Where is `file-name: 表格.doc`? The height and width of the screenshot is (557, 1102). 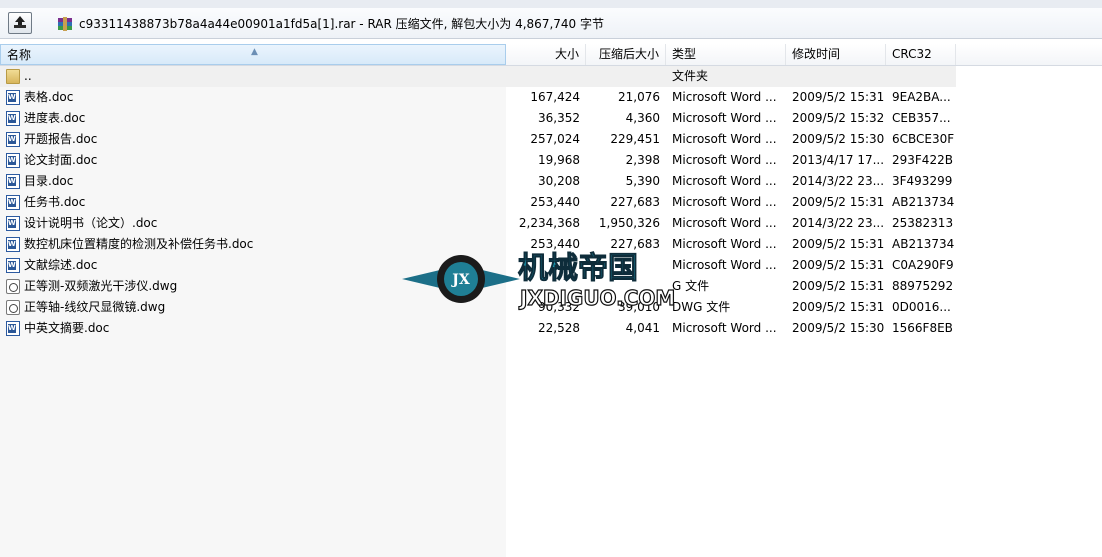 file-name: 表格.doc is located at coordinates (49, 97).